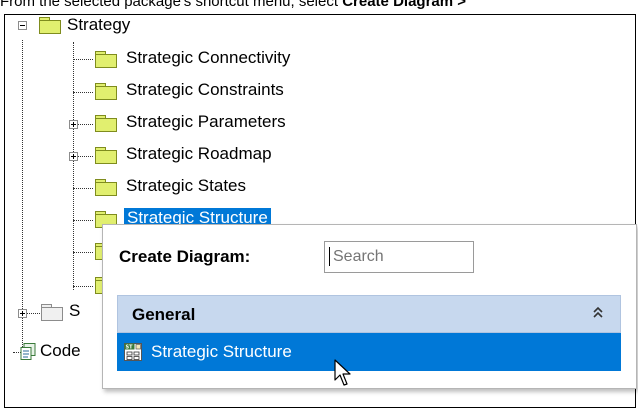  Describe the element at coordinates (208, 58) in the screenshot. I see `tree-node-strategic-connectivity: Strategic Connectivity` at that location.